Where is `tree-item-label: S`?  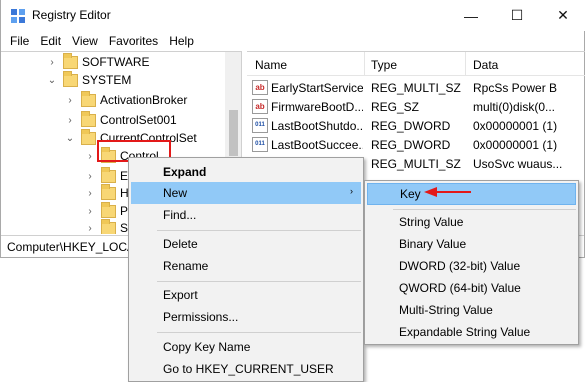 tree-item-label: S is located at coordinates (124, 227).